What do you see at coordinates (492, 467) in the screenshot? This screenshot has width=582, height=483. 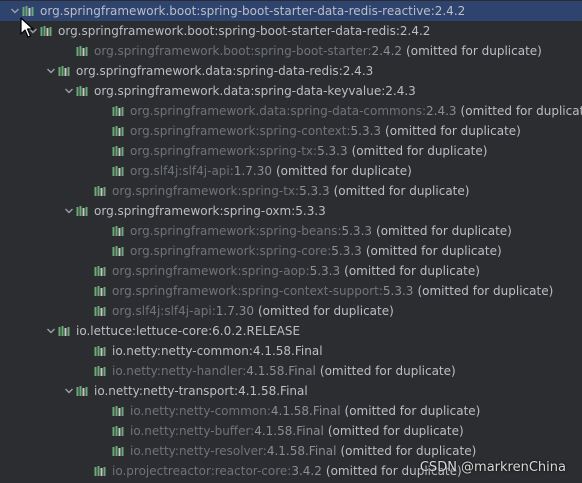 I see `watermark: CSDN @markrenChina` at bounding box center [492, 467].